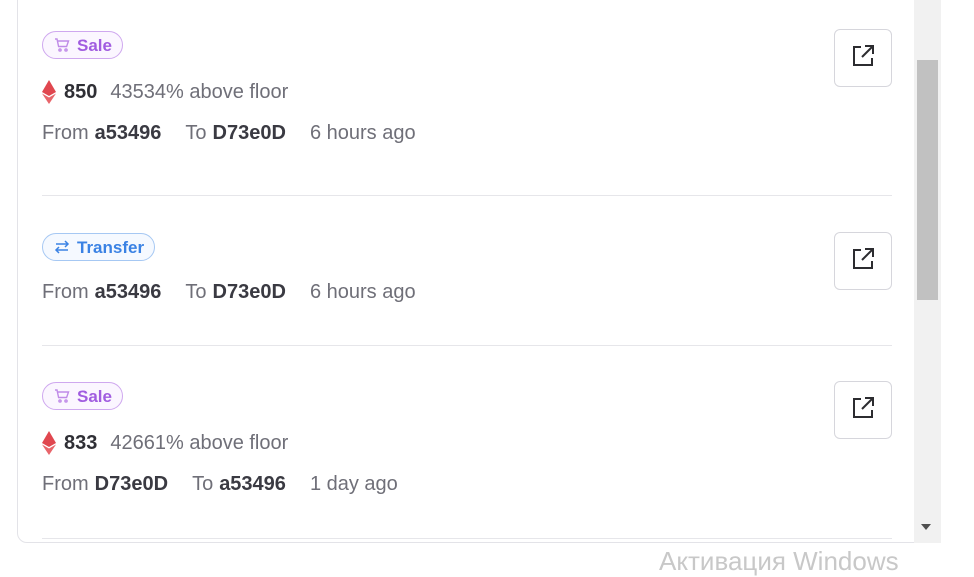 The image size is (974, 577). Describe the element at coordinates (62, 247) in the screenshot. I see `transfer-arrows-icon` at that location.